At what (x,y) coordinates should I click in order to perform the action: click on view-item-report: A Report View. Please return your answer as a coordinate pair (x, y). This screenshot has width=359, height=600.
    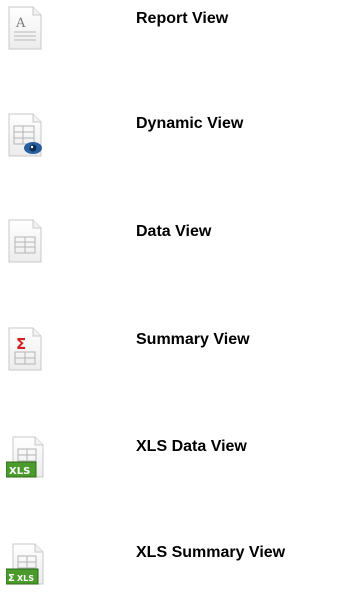
    Looking at the image, I should click on (179, 35).